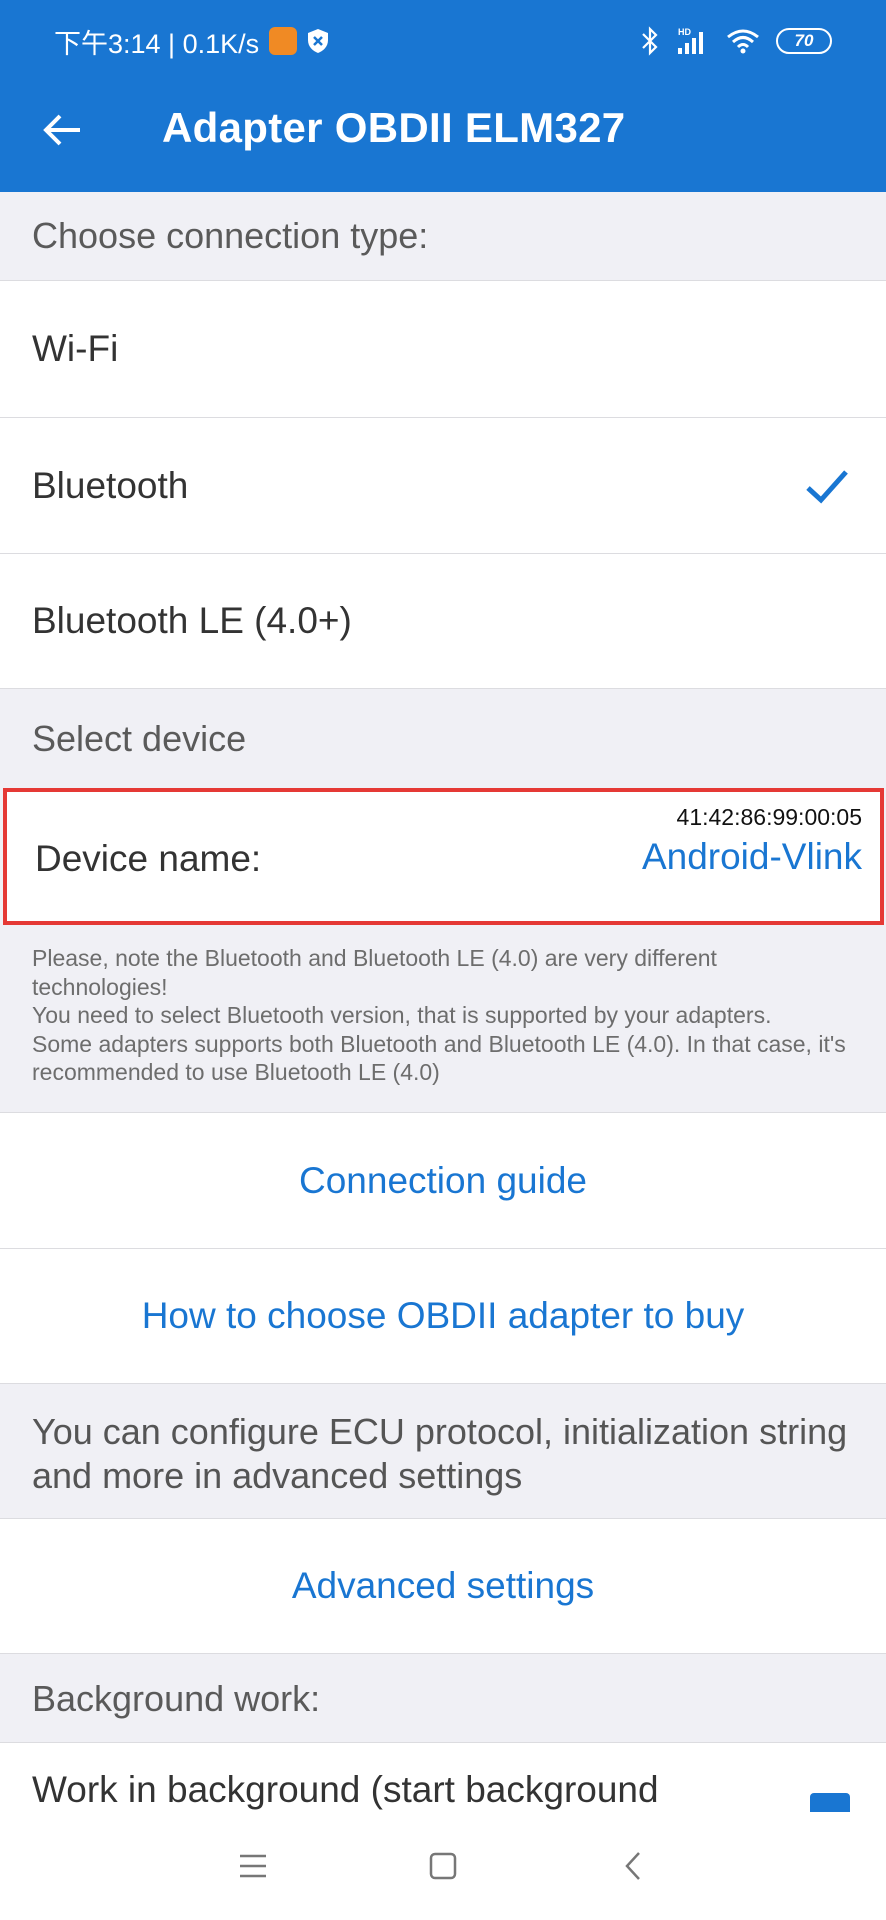 The width and height of the screenshot is (886, 1920). Describe the element at coordinates (633, 1866) in the screenshot. I see `back-icon` at that location.